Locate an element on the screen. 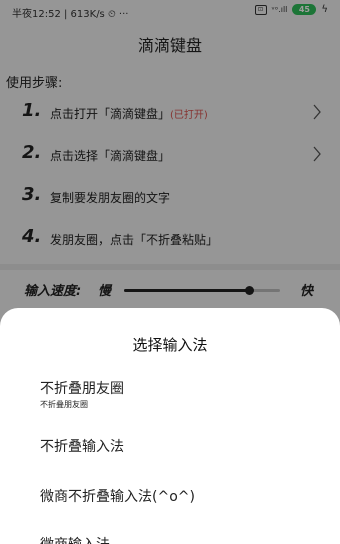 The image size is (340, 544). input-method-option: 不折叠朋友圈 不折叠朋友圈 is located at coordinates (180, 394).